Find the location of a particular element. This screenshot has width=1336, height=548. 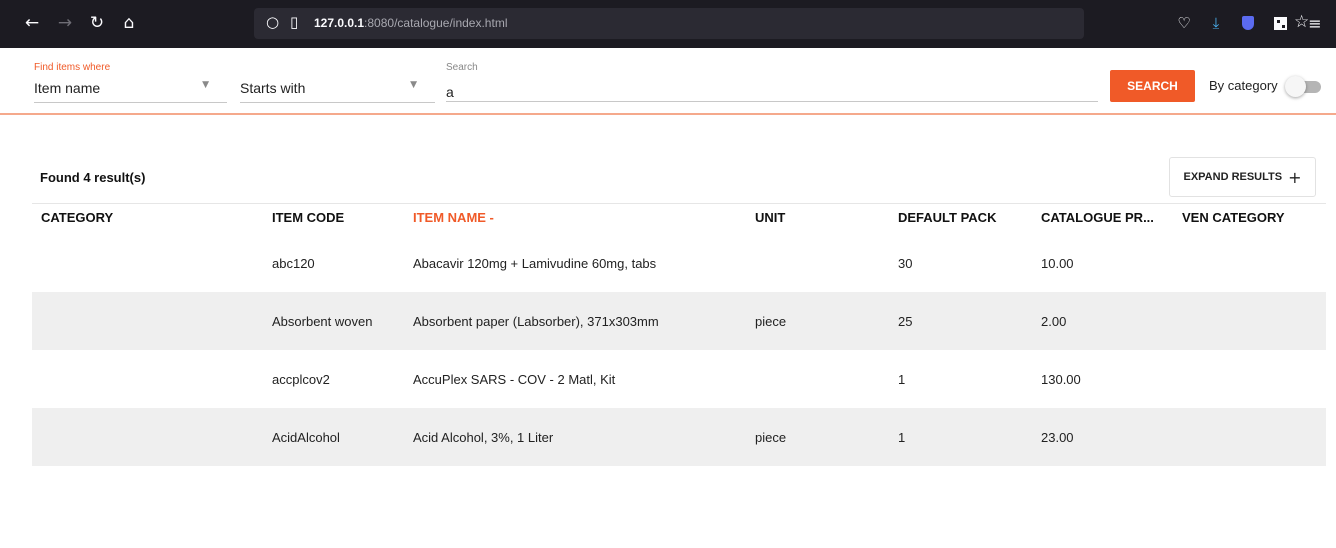

cell-default-pack: 30 is located at coordinates (905, 263).